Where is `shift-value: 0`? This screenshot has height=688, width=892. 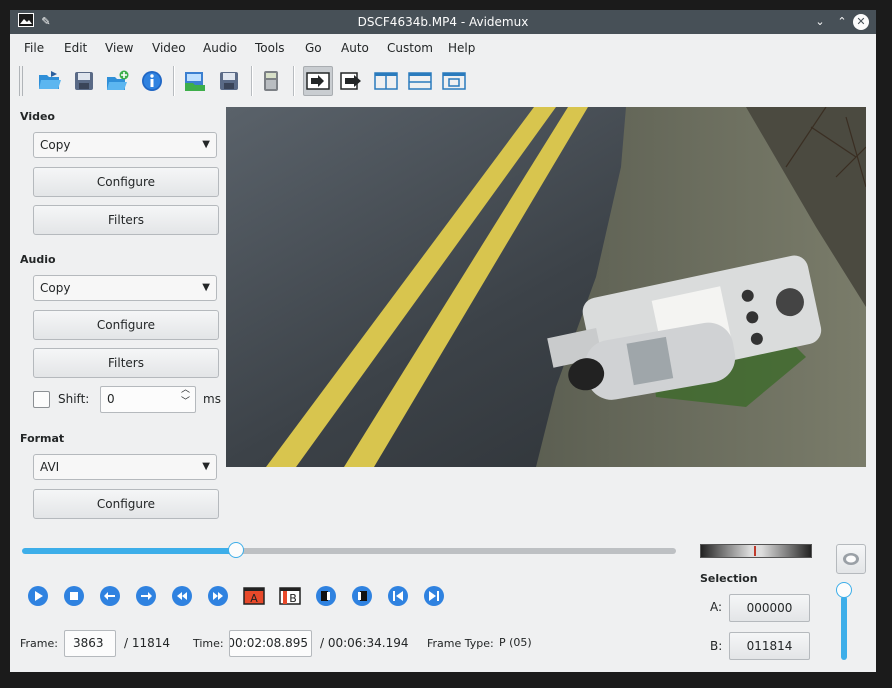 shift-value: 0 is located at coordinates (111, 399).